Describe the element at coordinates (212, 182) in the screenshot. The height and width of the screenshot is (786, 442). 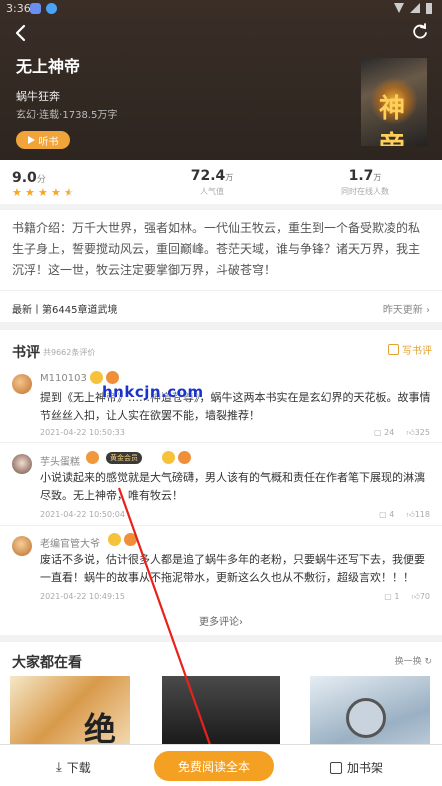
I see `popularity-stat: 72.4万 人气值` at that location.